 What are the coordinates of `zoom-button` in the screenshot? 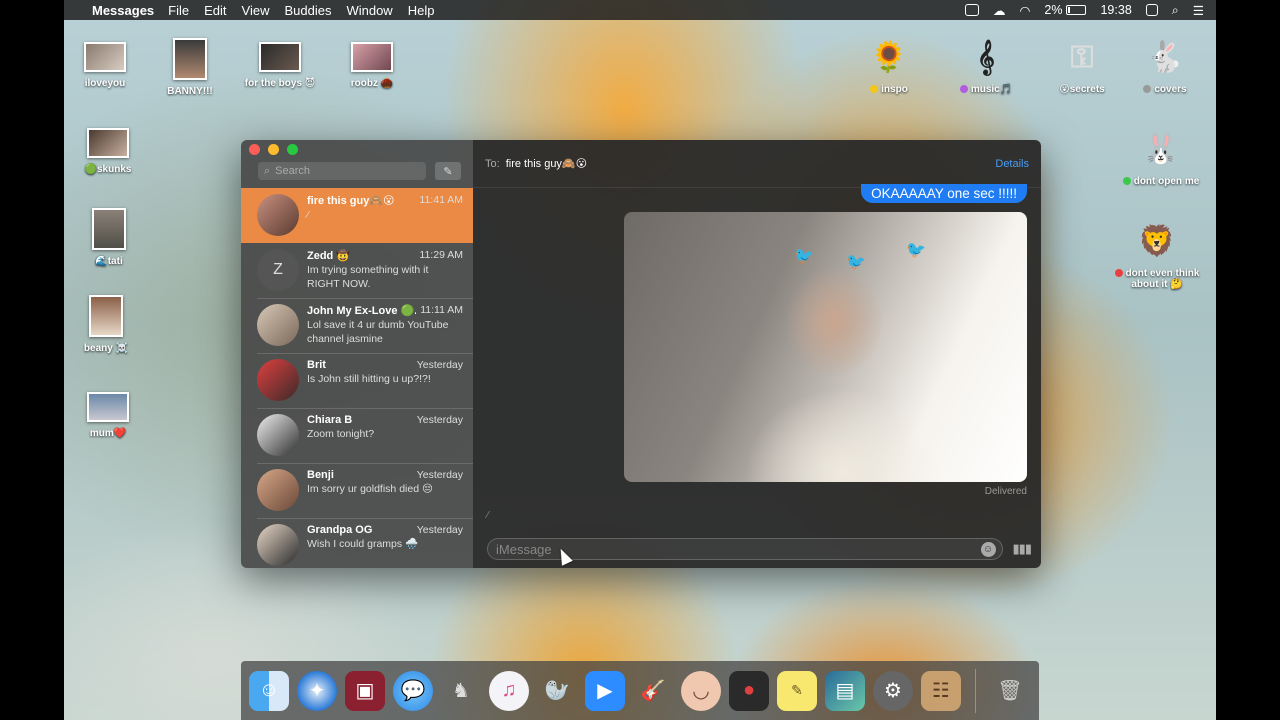 It's located at (292, 149).